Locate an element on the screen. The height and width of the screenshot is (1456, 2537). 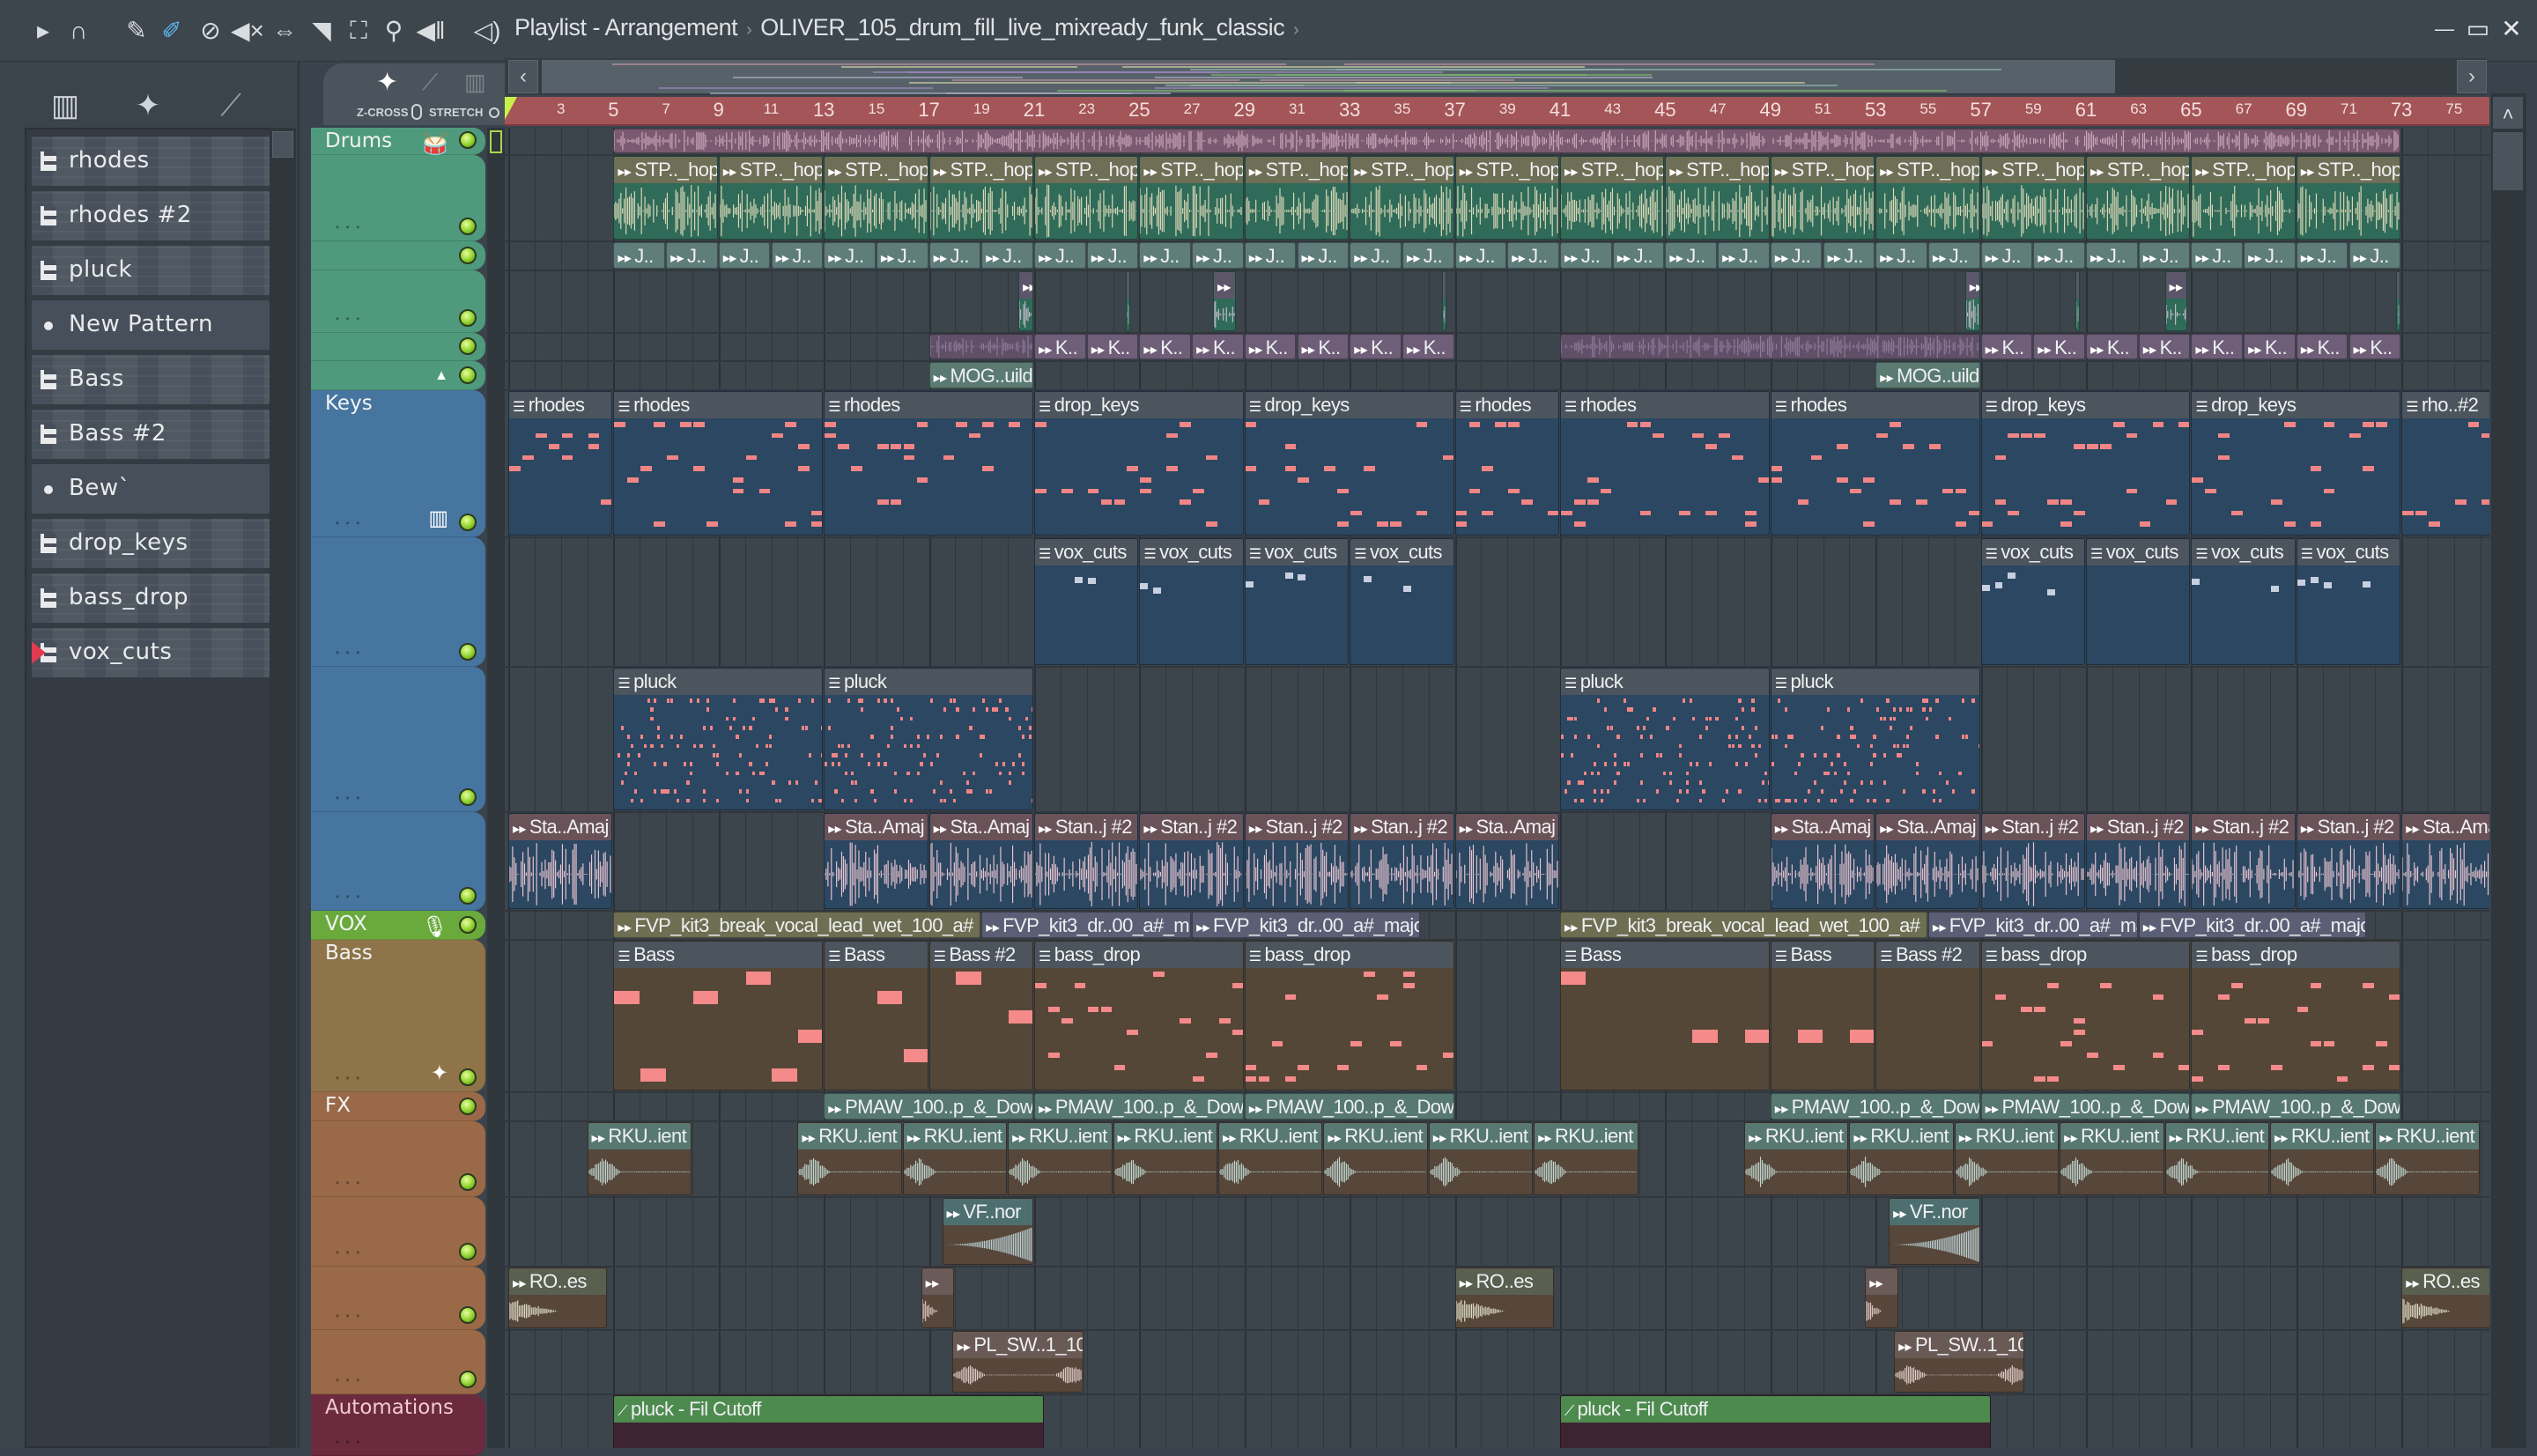
clip-header: ☰ bass_drop is located at coordinates (1349, 955).